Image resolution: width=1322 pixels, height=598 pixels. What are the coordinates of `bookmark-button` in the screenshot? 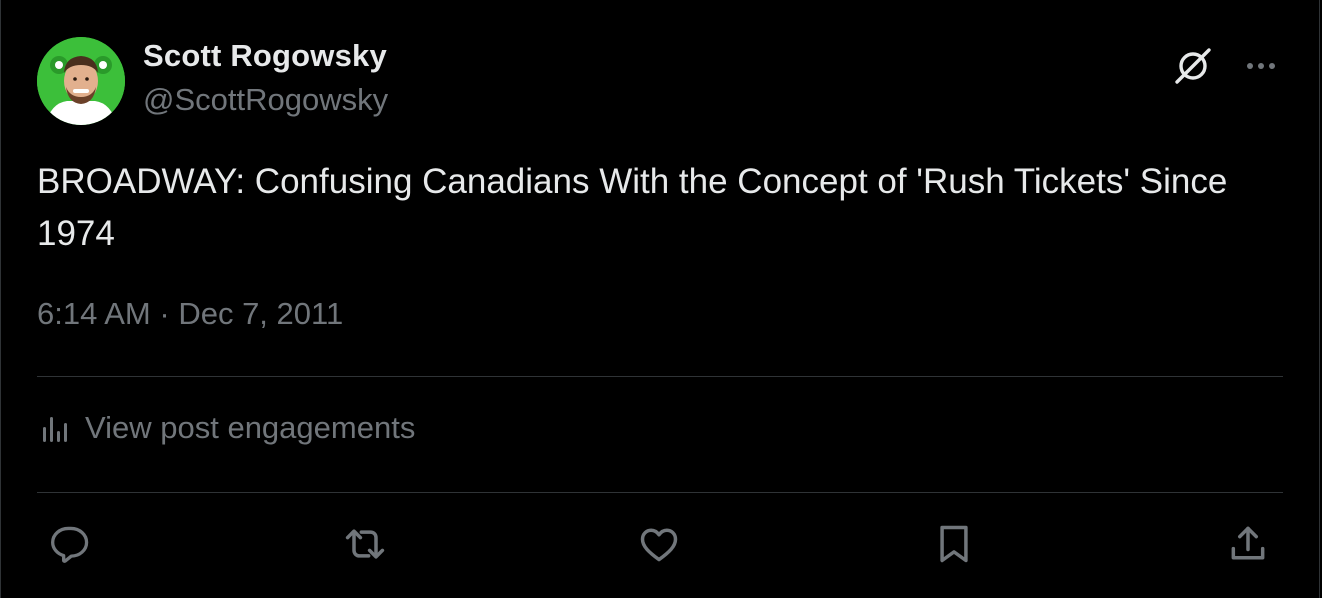 It's located at (954, 544).